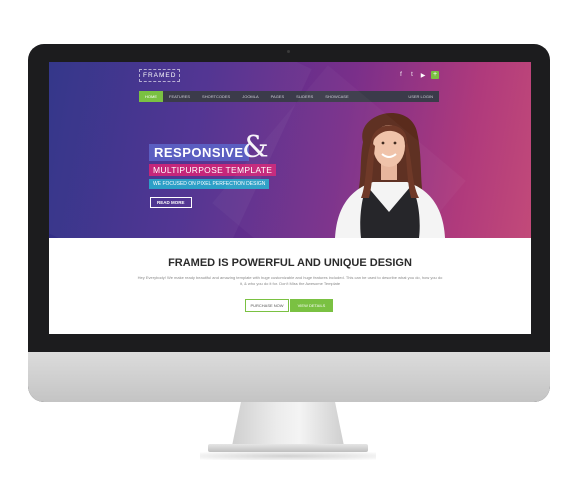 Image resolution: width=576 pixels, height=500 pixels. Describe the element at coordinates (435, 75) in the screenshot. I see `plus-icon: +` at that location.